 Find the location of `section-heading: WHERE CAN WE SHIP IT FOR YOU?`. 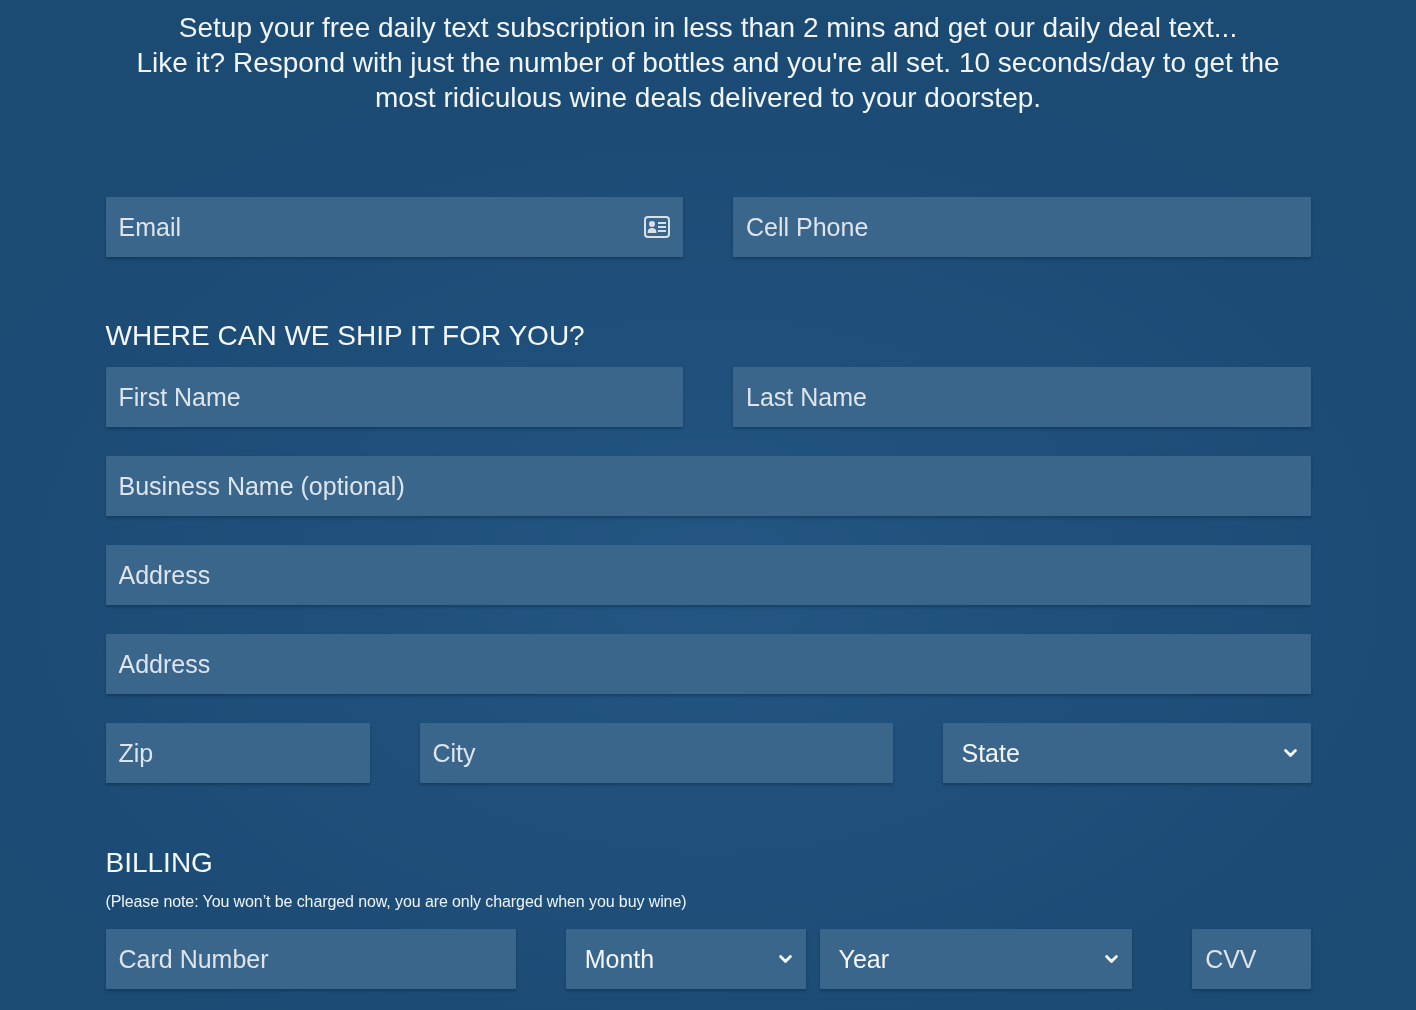

section-heading: WHERE CAN WE SHIP IT FOR YOU? is located at coordinates (345, 336).